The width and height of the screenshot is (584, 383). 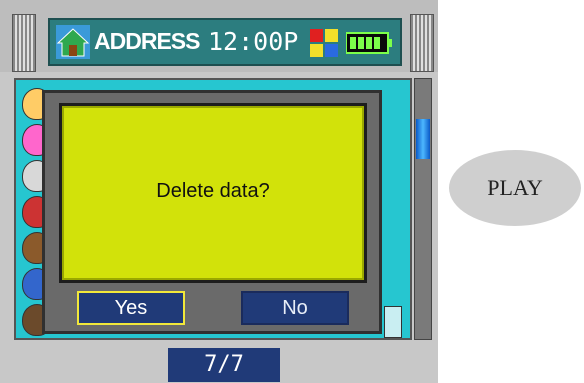 I want to click on play-button: PLAY, so click(x=515, y=188).